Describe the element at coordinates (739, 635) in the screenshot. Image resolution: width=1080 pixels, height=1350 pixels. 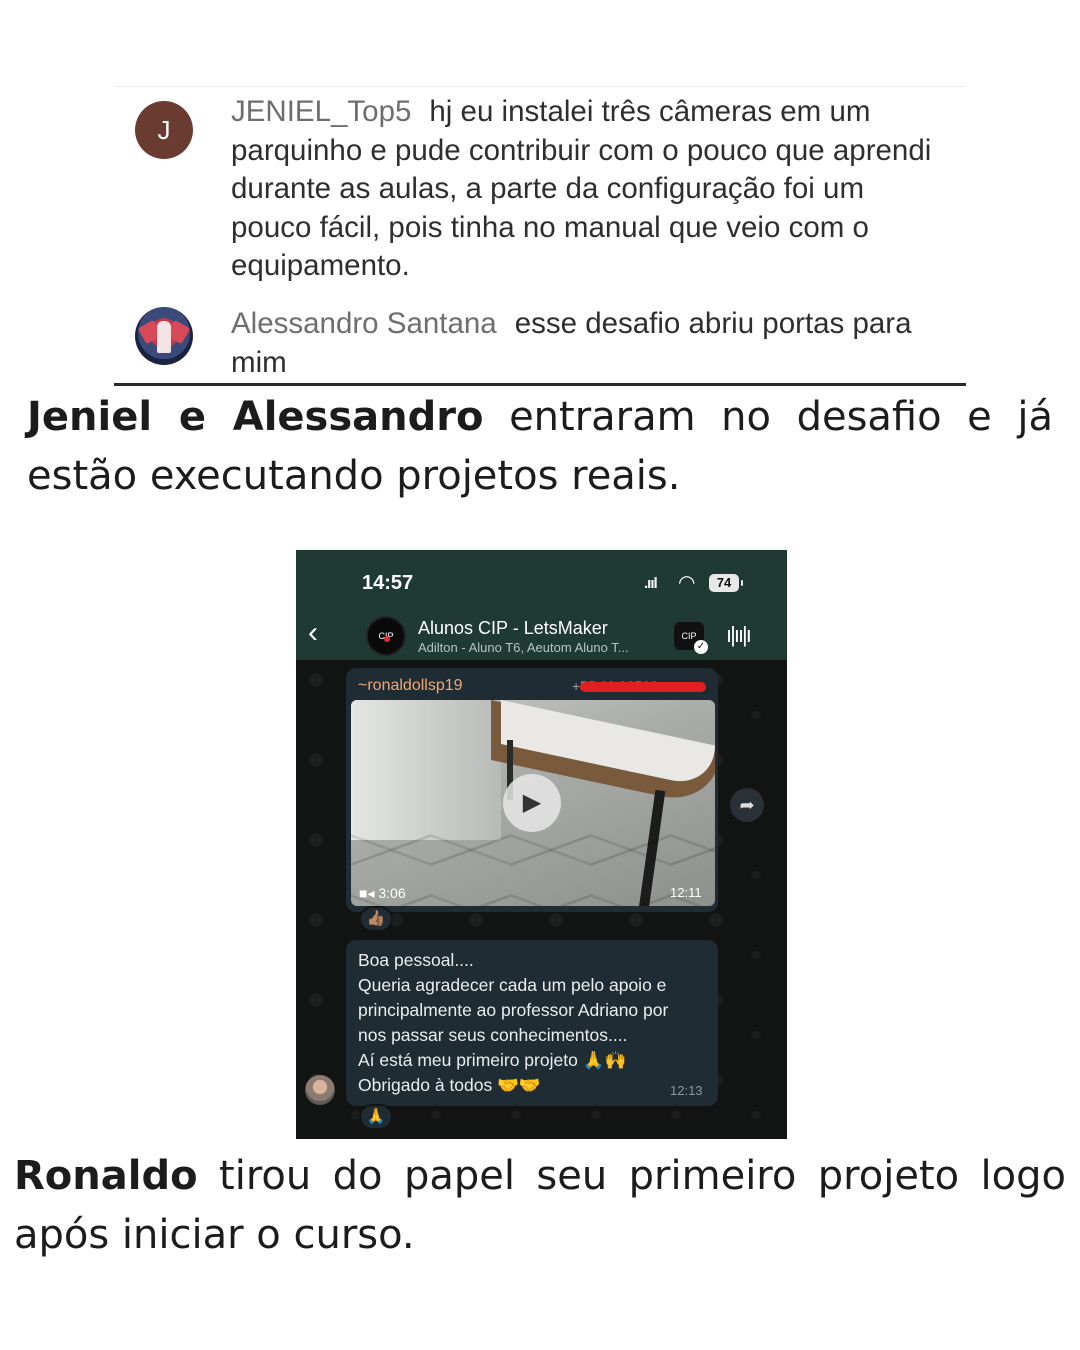
I see `audio-wave-icon: ı|ıı|ı` at that location.